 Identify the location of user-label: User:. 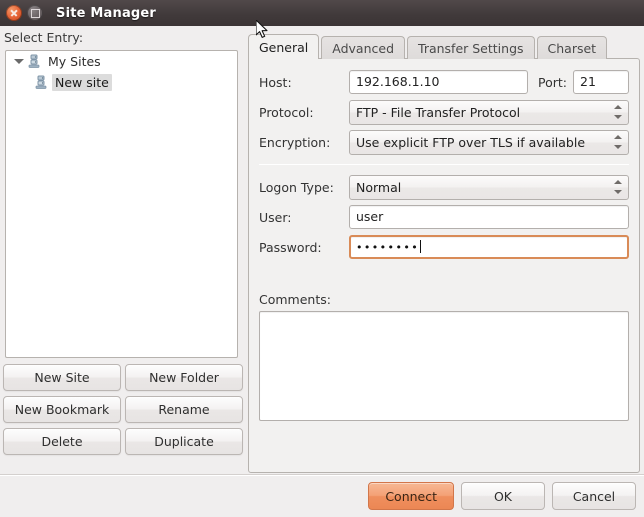
(275, 217).